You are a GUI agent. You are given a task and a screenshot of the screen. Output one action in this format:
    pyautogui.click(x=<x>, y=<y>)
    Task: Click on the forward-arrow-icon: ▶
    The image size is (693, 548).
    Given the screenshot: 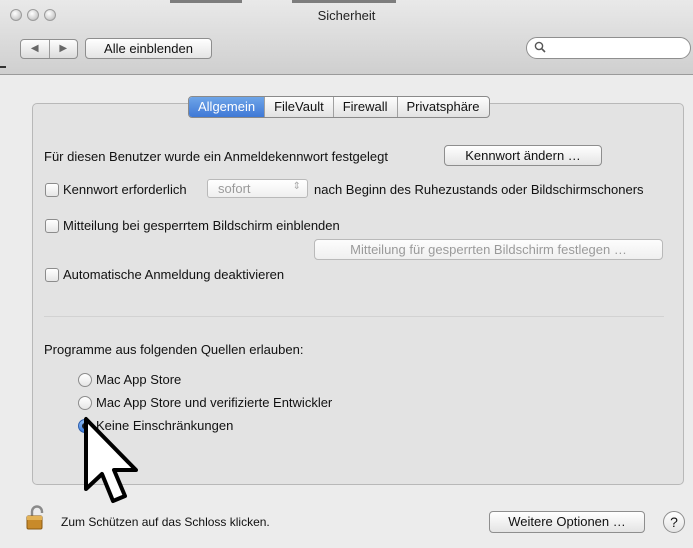 What is the action you would take?
    pyautogui.click(x=64, y=49)
    